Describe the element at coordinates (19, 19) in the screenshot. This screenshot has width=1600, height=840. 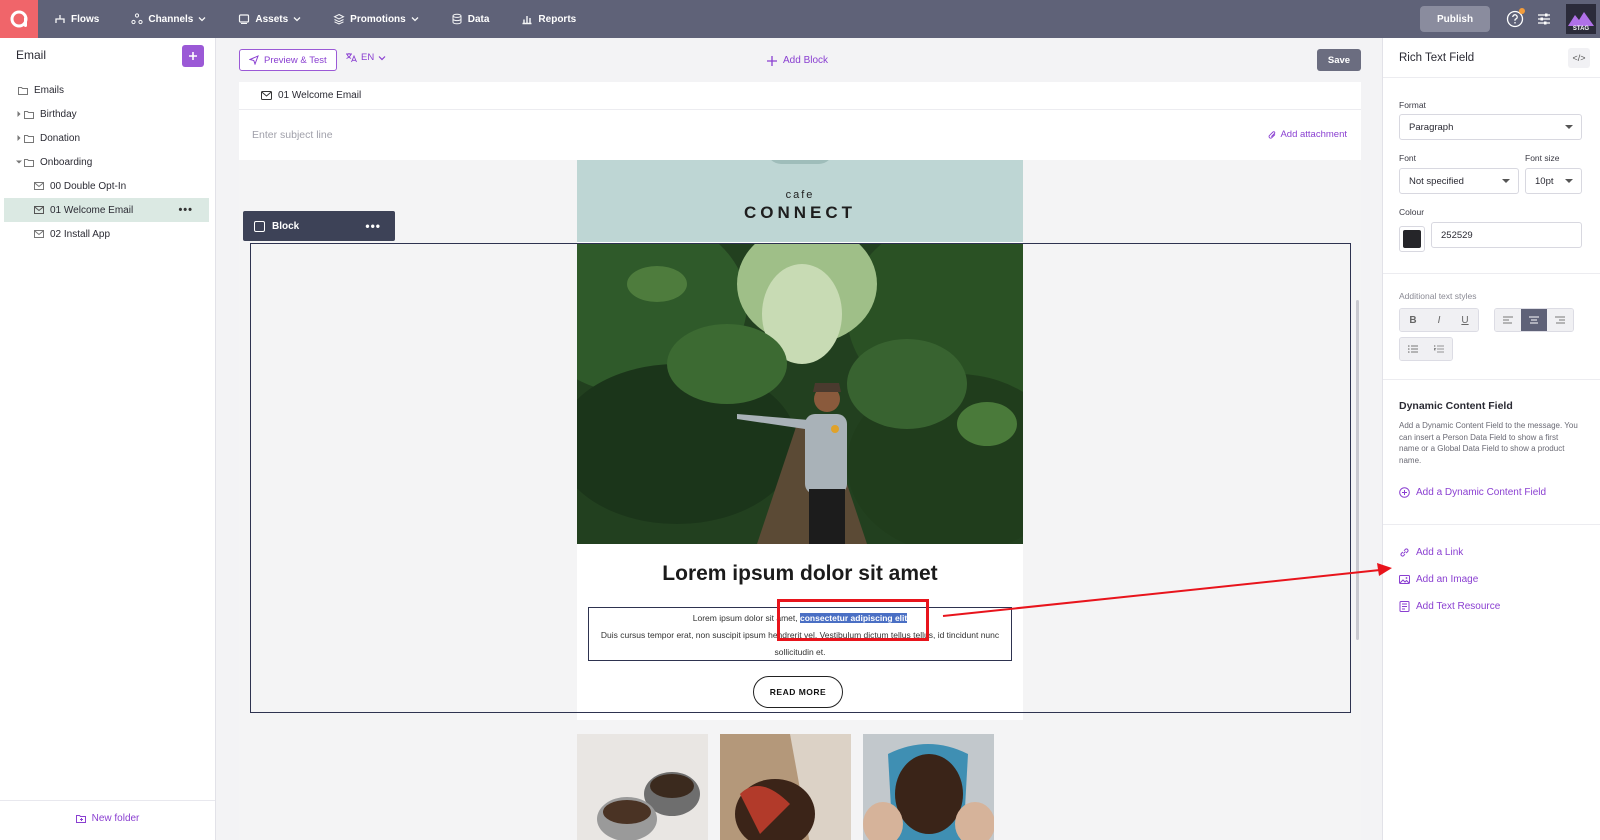
I see `app-logo` at that location.